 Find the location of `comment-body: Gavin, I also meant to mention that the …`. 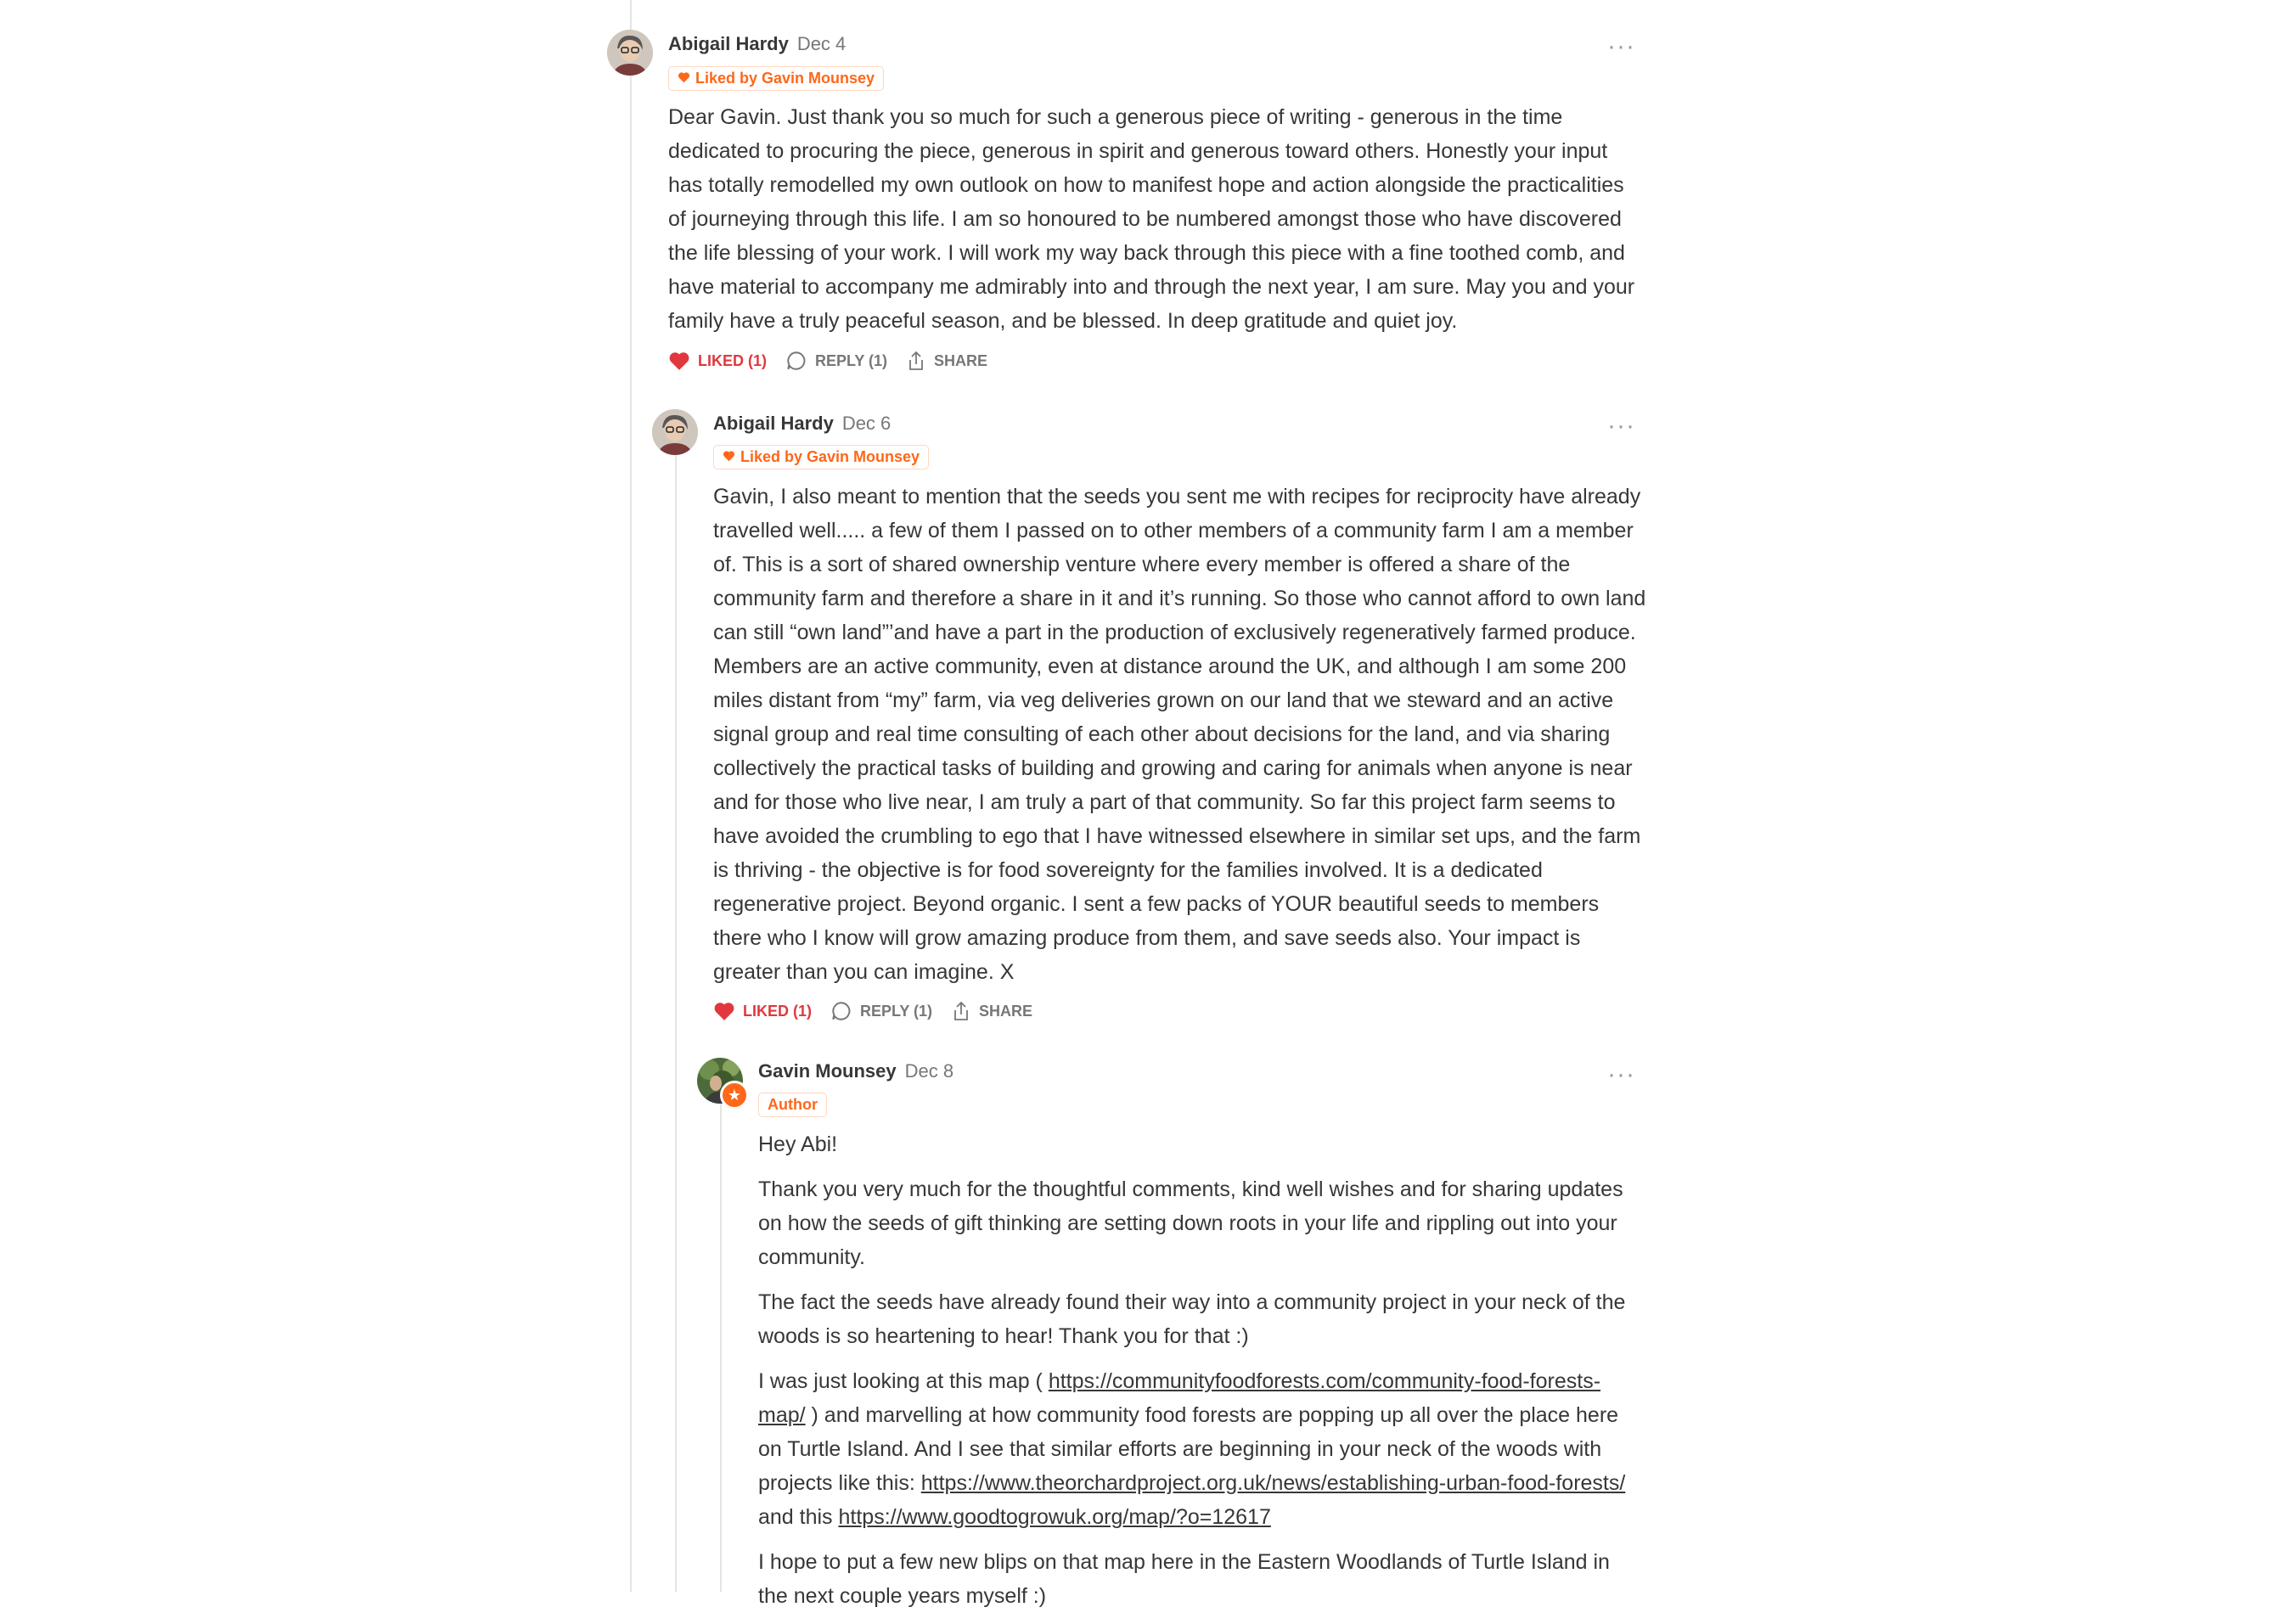

comment-body: Gavin, I also meant to mention that the … is located at coordinates (1180, 740).